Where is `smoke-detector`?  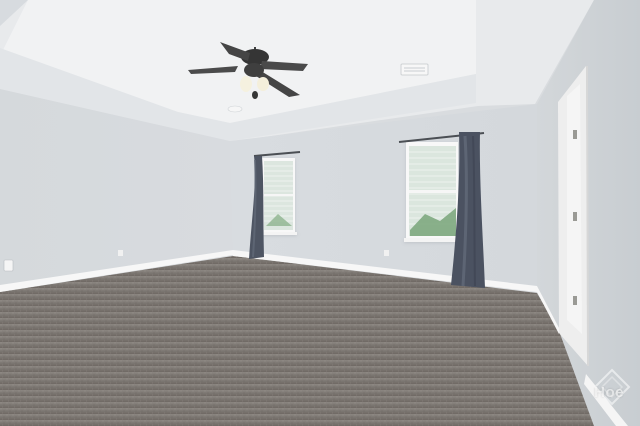
smoke-detector is located at coordinates (235, 109).